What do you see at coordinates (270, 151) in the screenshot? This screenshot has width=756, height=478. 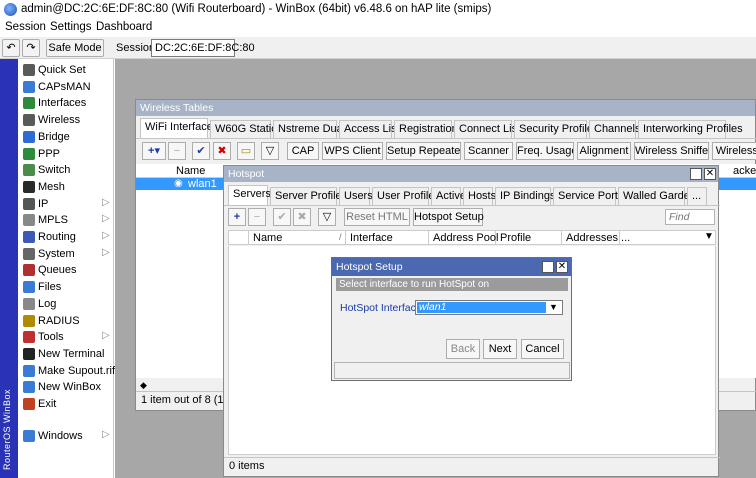 I see `filter-button: ▽` at bounding box center [270, 151].